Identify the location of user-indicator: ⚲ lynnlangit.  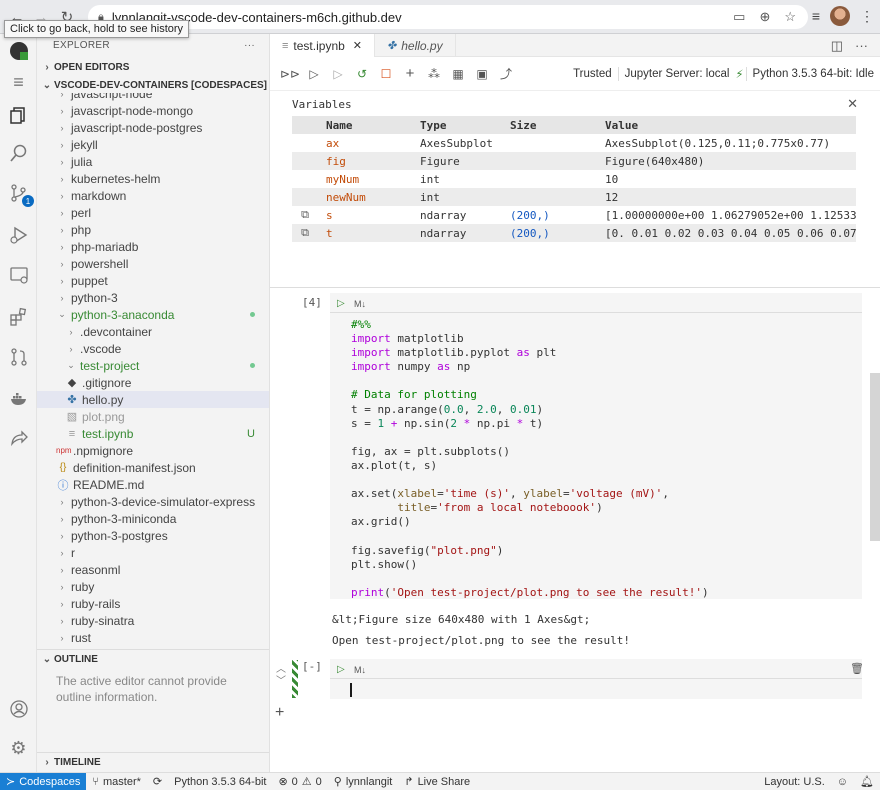
(363, 782).